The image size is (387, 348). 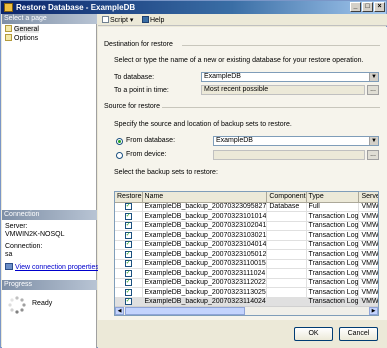 What do you see at coordinates (242, 20) in the screenshot?
I see `toolbar: Script ▾ Help` at bounding box center [242, 20].